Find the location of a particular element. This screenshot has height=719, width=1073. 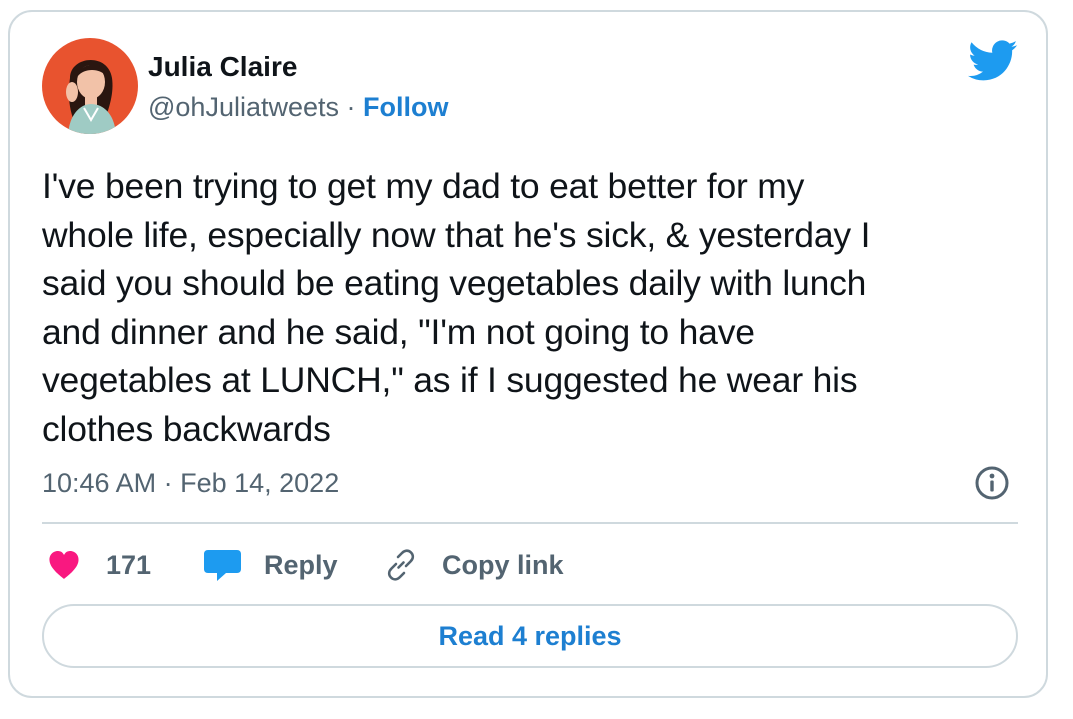

heart-icon is located at coordinates (64, 565).